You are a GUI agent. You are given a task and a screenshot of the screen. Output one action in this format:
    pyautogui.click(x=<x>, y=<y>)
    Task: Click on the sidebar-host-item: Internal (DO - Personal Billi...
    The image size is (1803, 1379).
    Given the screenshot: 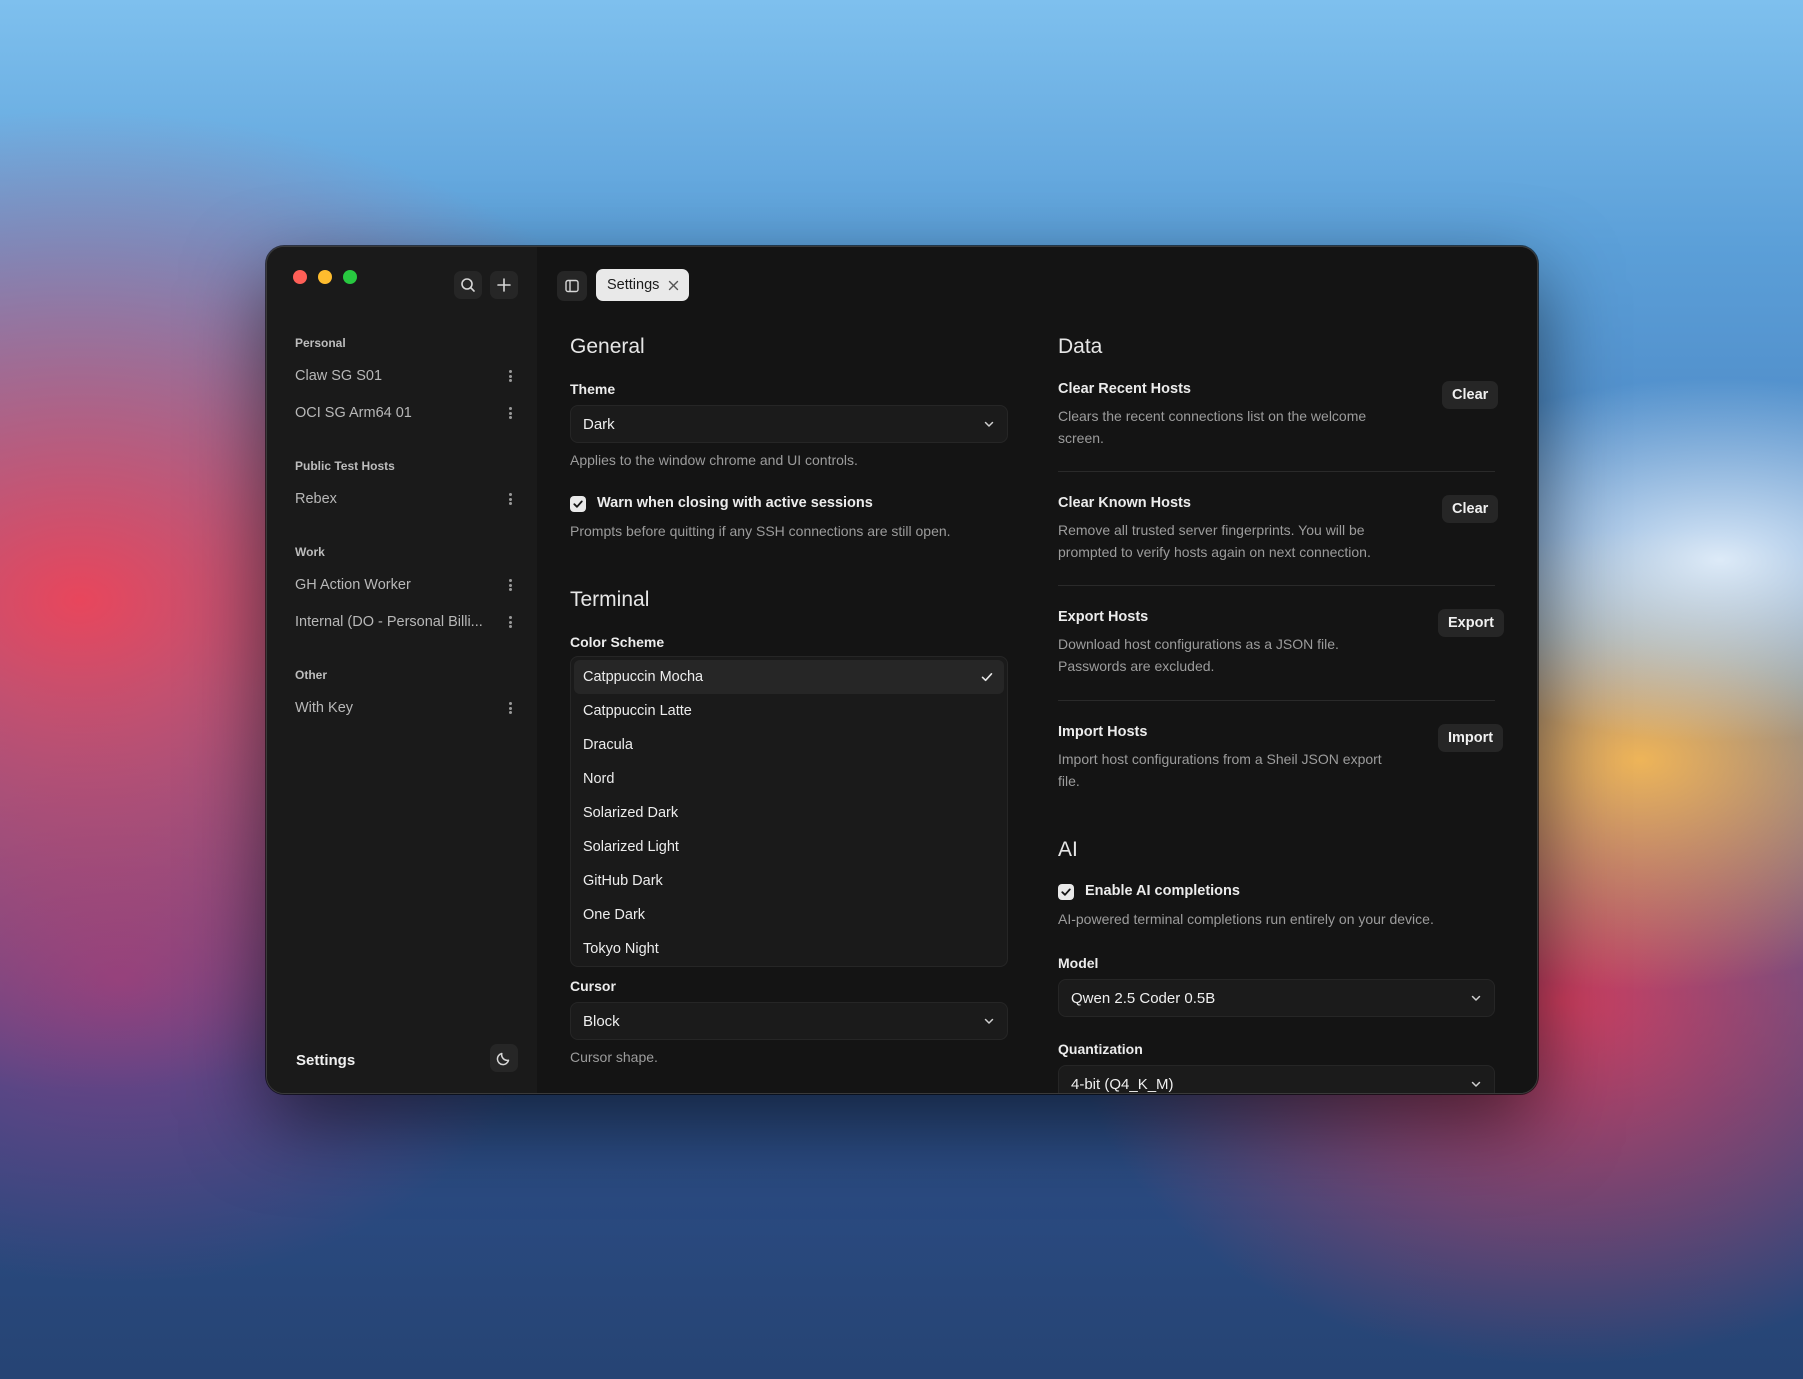 What is the action you would take?
    pyautogui.click(x=405, y=622)
    